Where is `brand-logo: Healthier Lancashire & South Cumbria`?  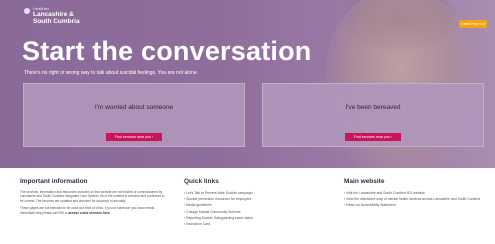 brand-logo: Healthier Lancashire & South Cumbria is located at coordinates (52, 15).